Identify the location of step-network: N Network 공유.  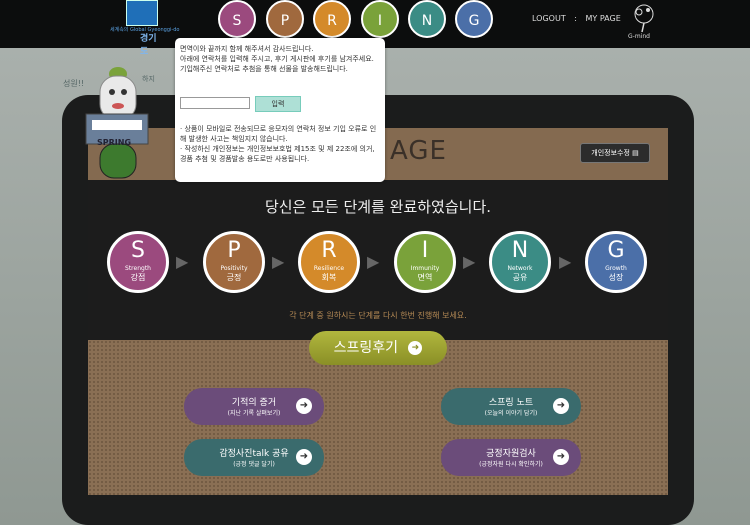
(520, 262).